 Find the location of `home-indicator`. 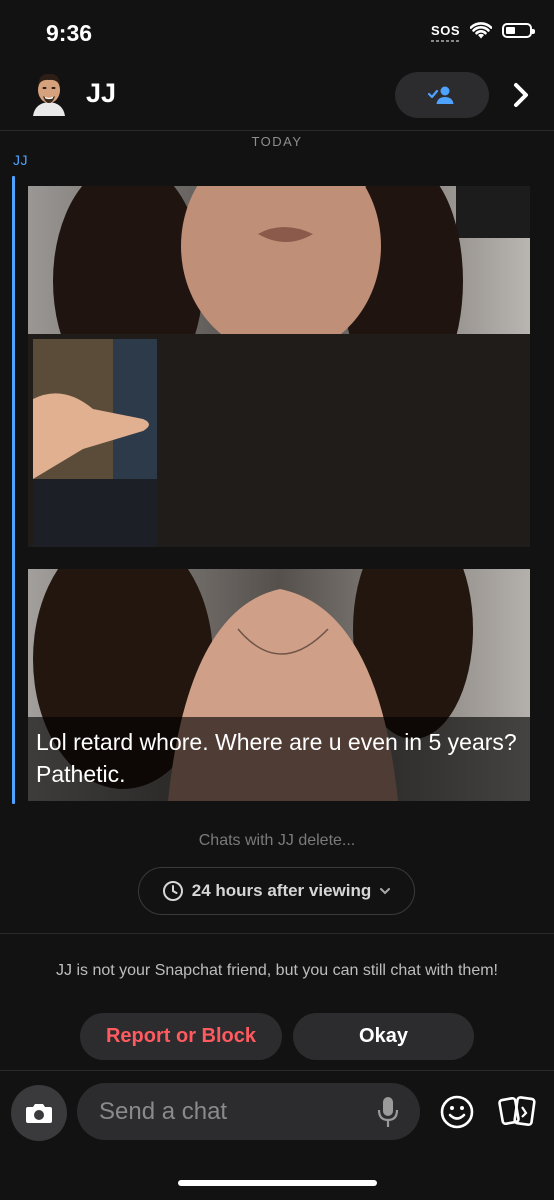

home-indicator is located at coordinates (277, 1183).